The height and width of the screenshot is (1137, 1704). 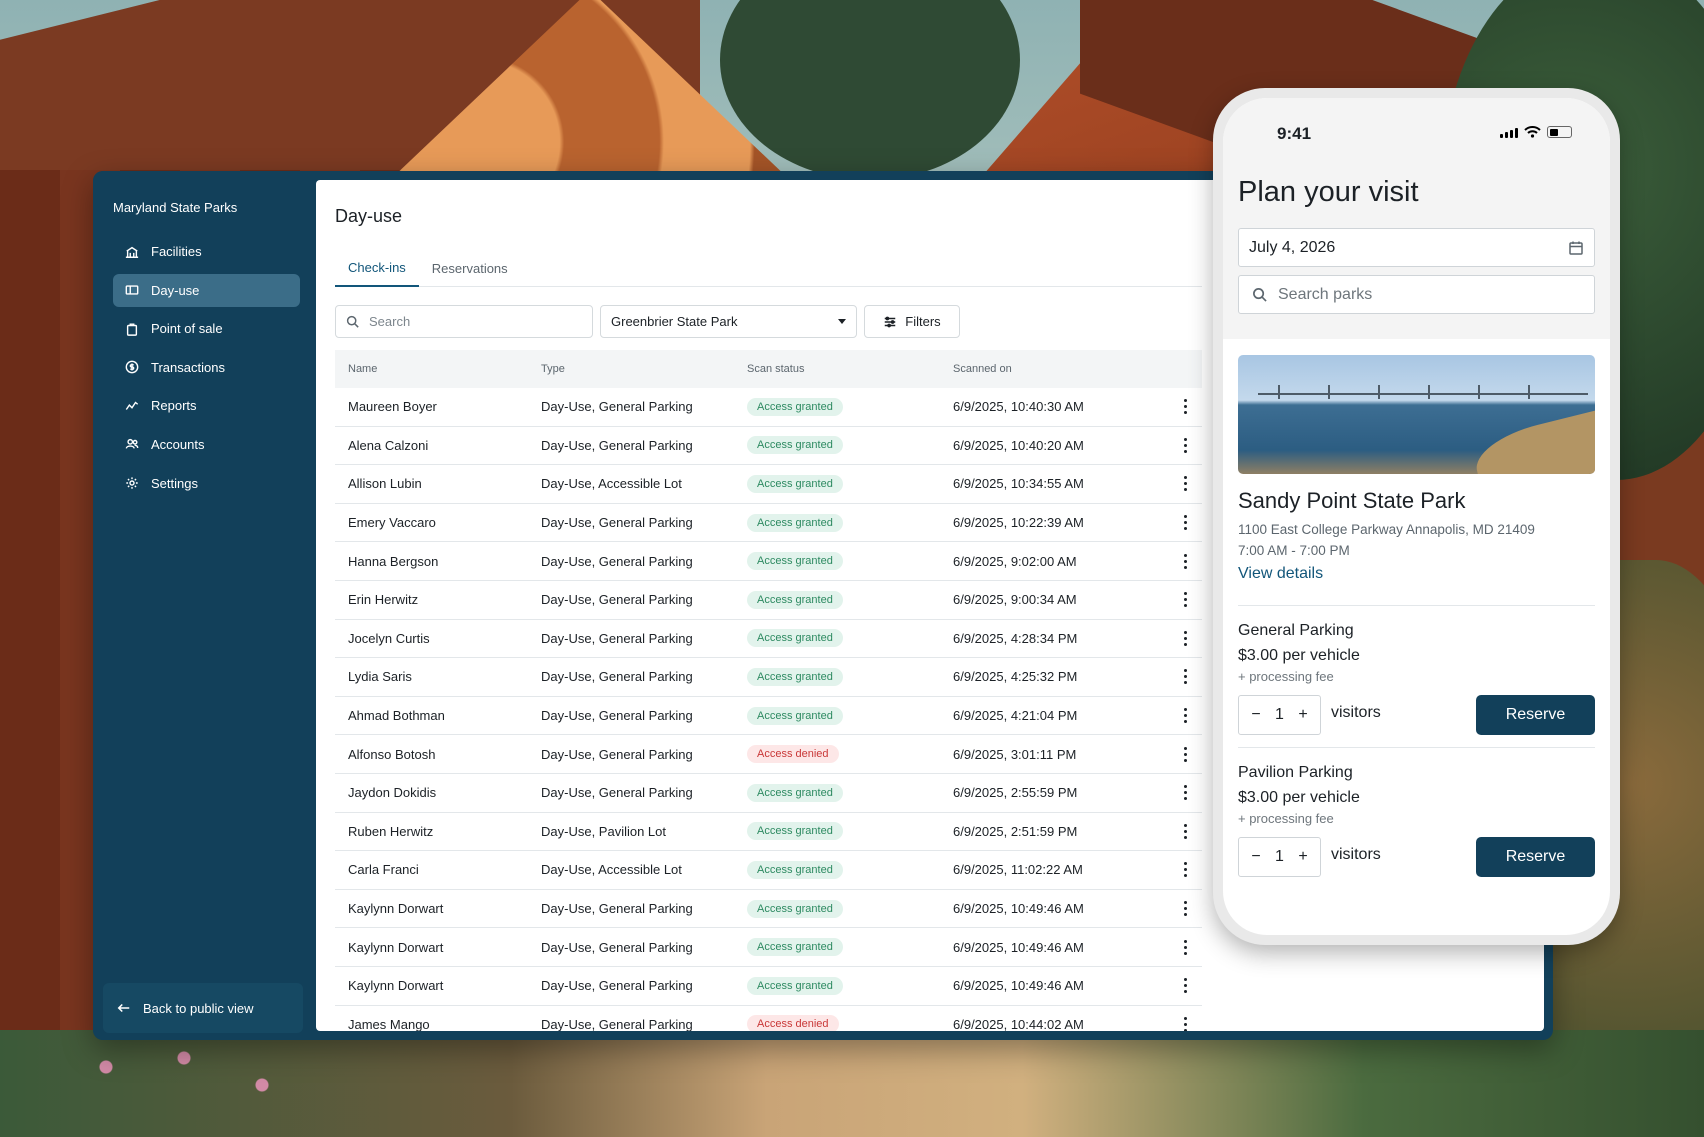 What do you see at coordinates (206, 483) in the screenshot?
I see `sidebar-item-settings: Settings` at bounding box center [206, 483].